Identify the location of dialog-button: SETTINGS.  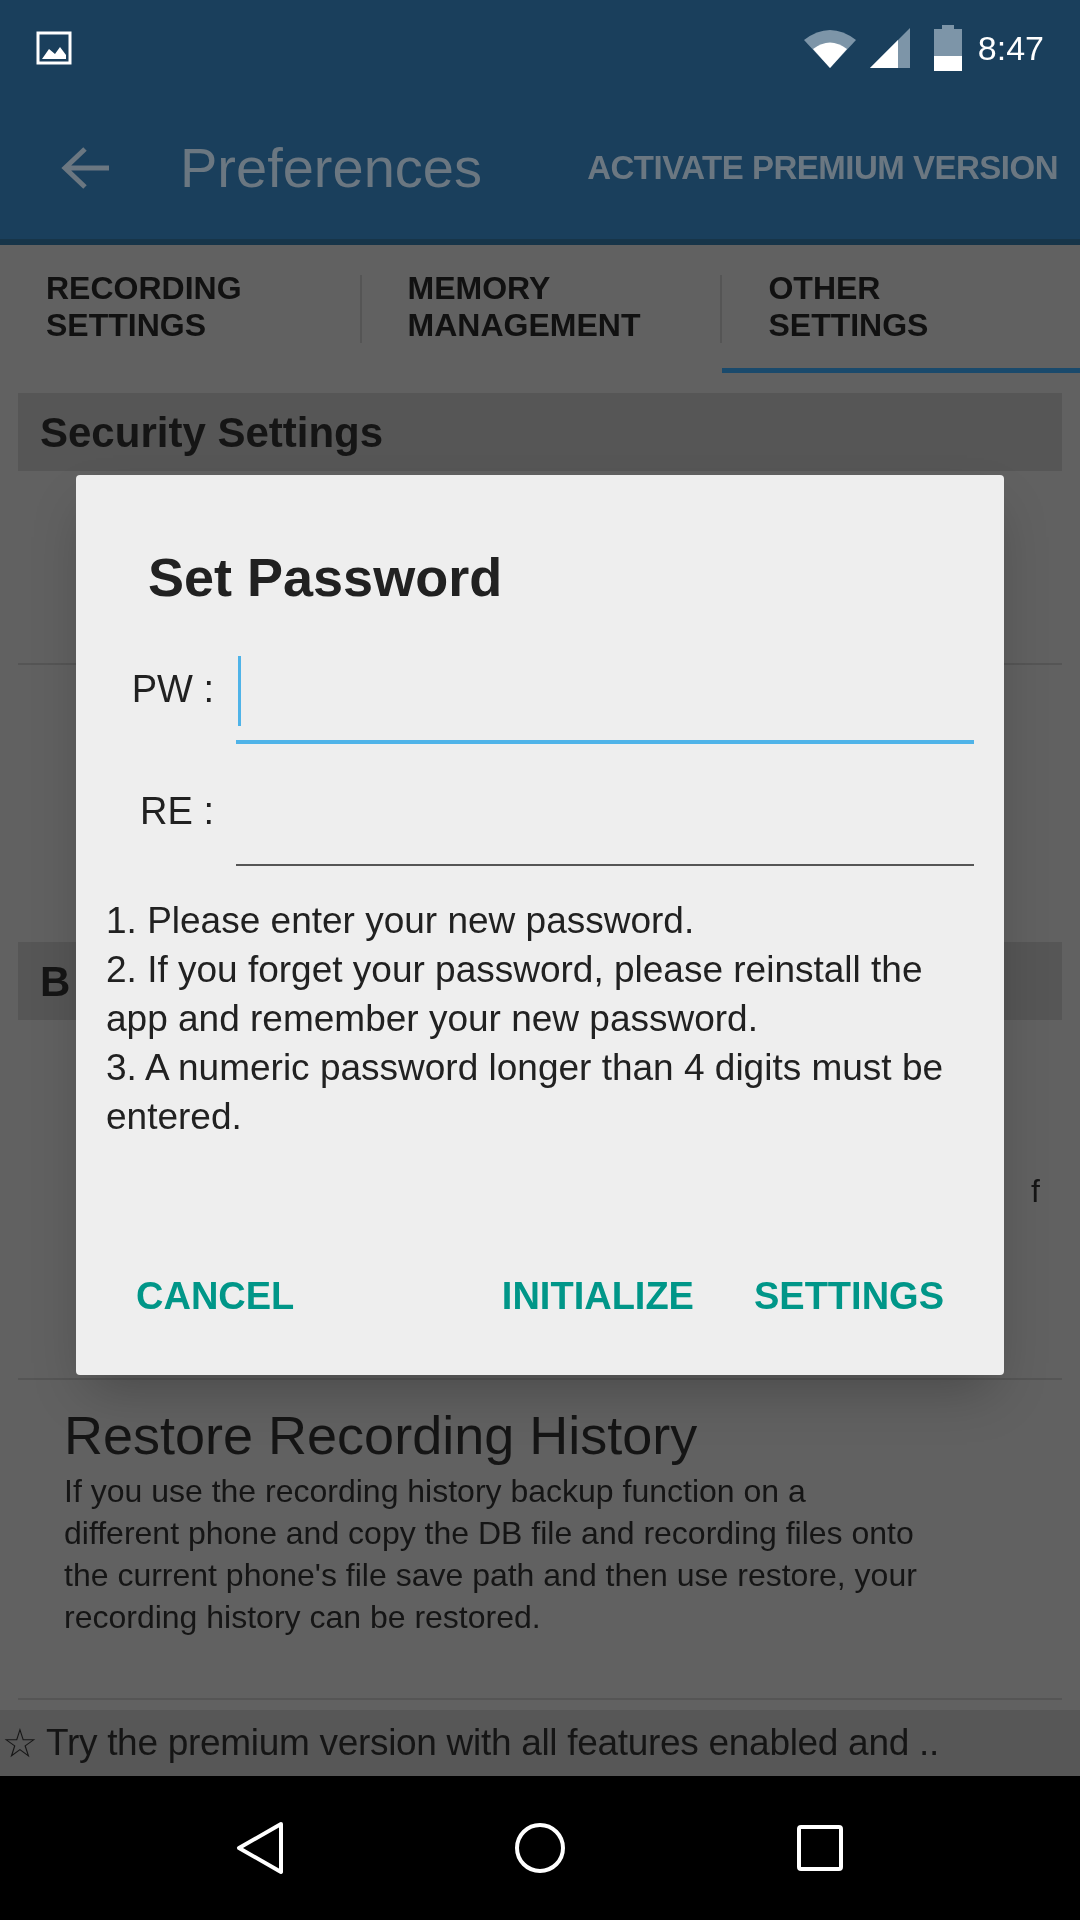
(848, 1296).